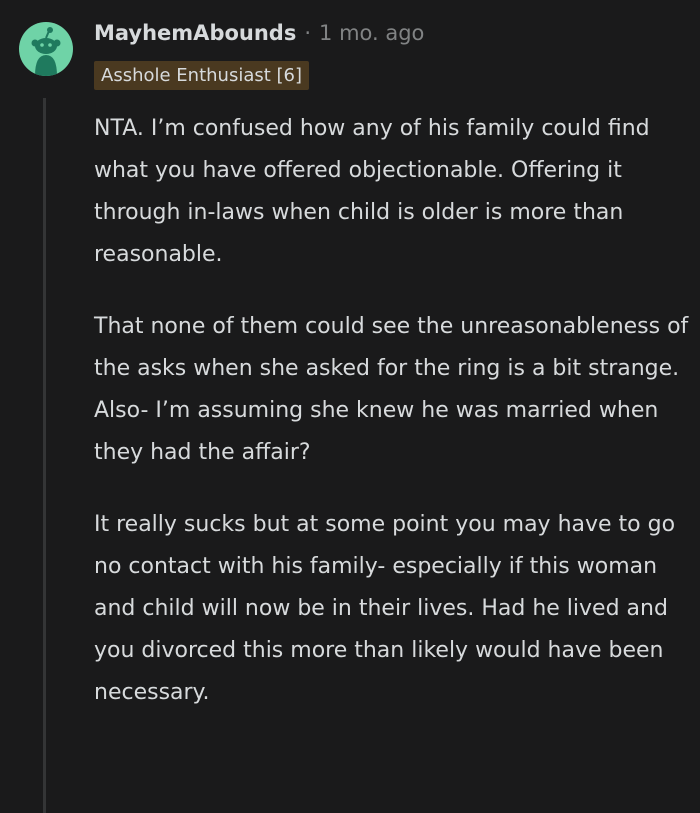  What do you see at coordinates (202, 75) in the screenshot?
I see `user-flair: Asshole Enthusiast [6]` at bounding box center [202, 75].